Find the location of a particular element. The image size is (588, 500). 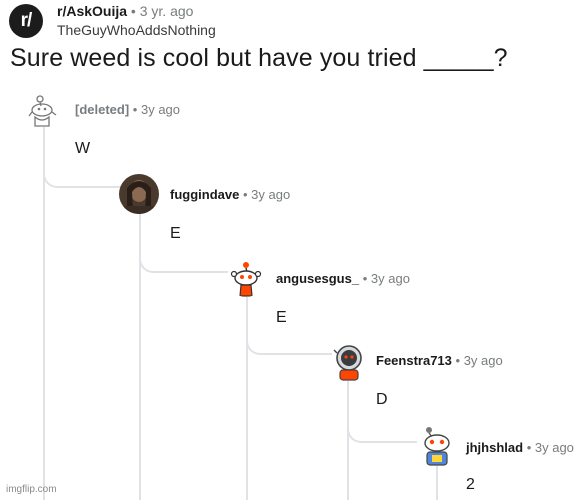

robot-snoo-icon is located at coordinates (437, 445).